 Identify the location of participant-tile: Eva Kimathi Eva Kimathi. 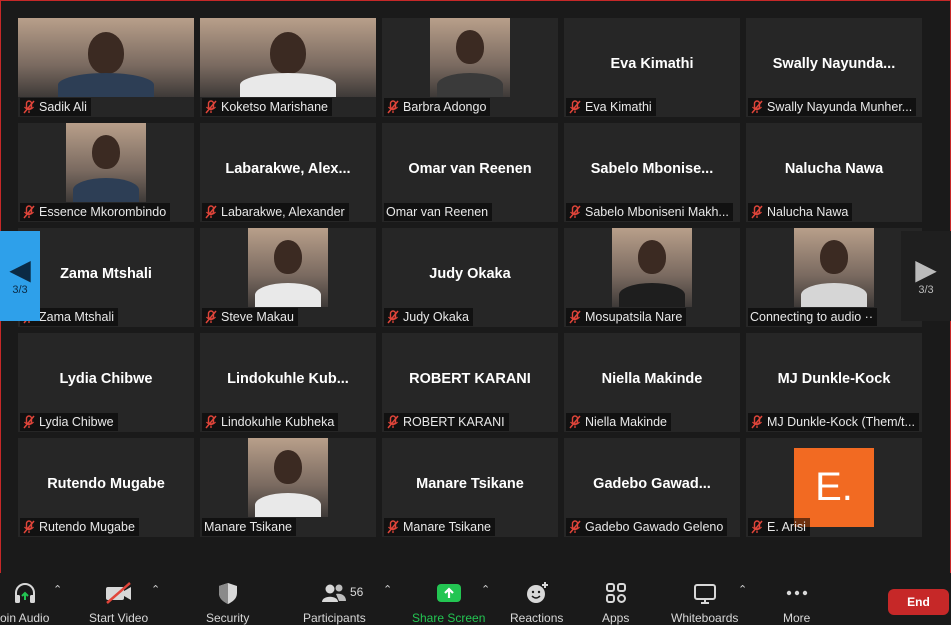
(652, 67).